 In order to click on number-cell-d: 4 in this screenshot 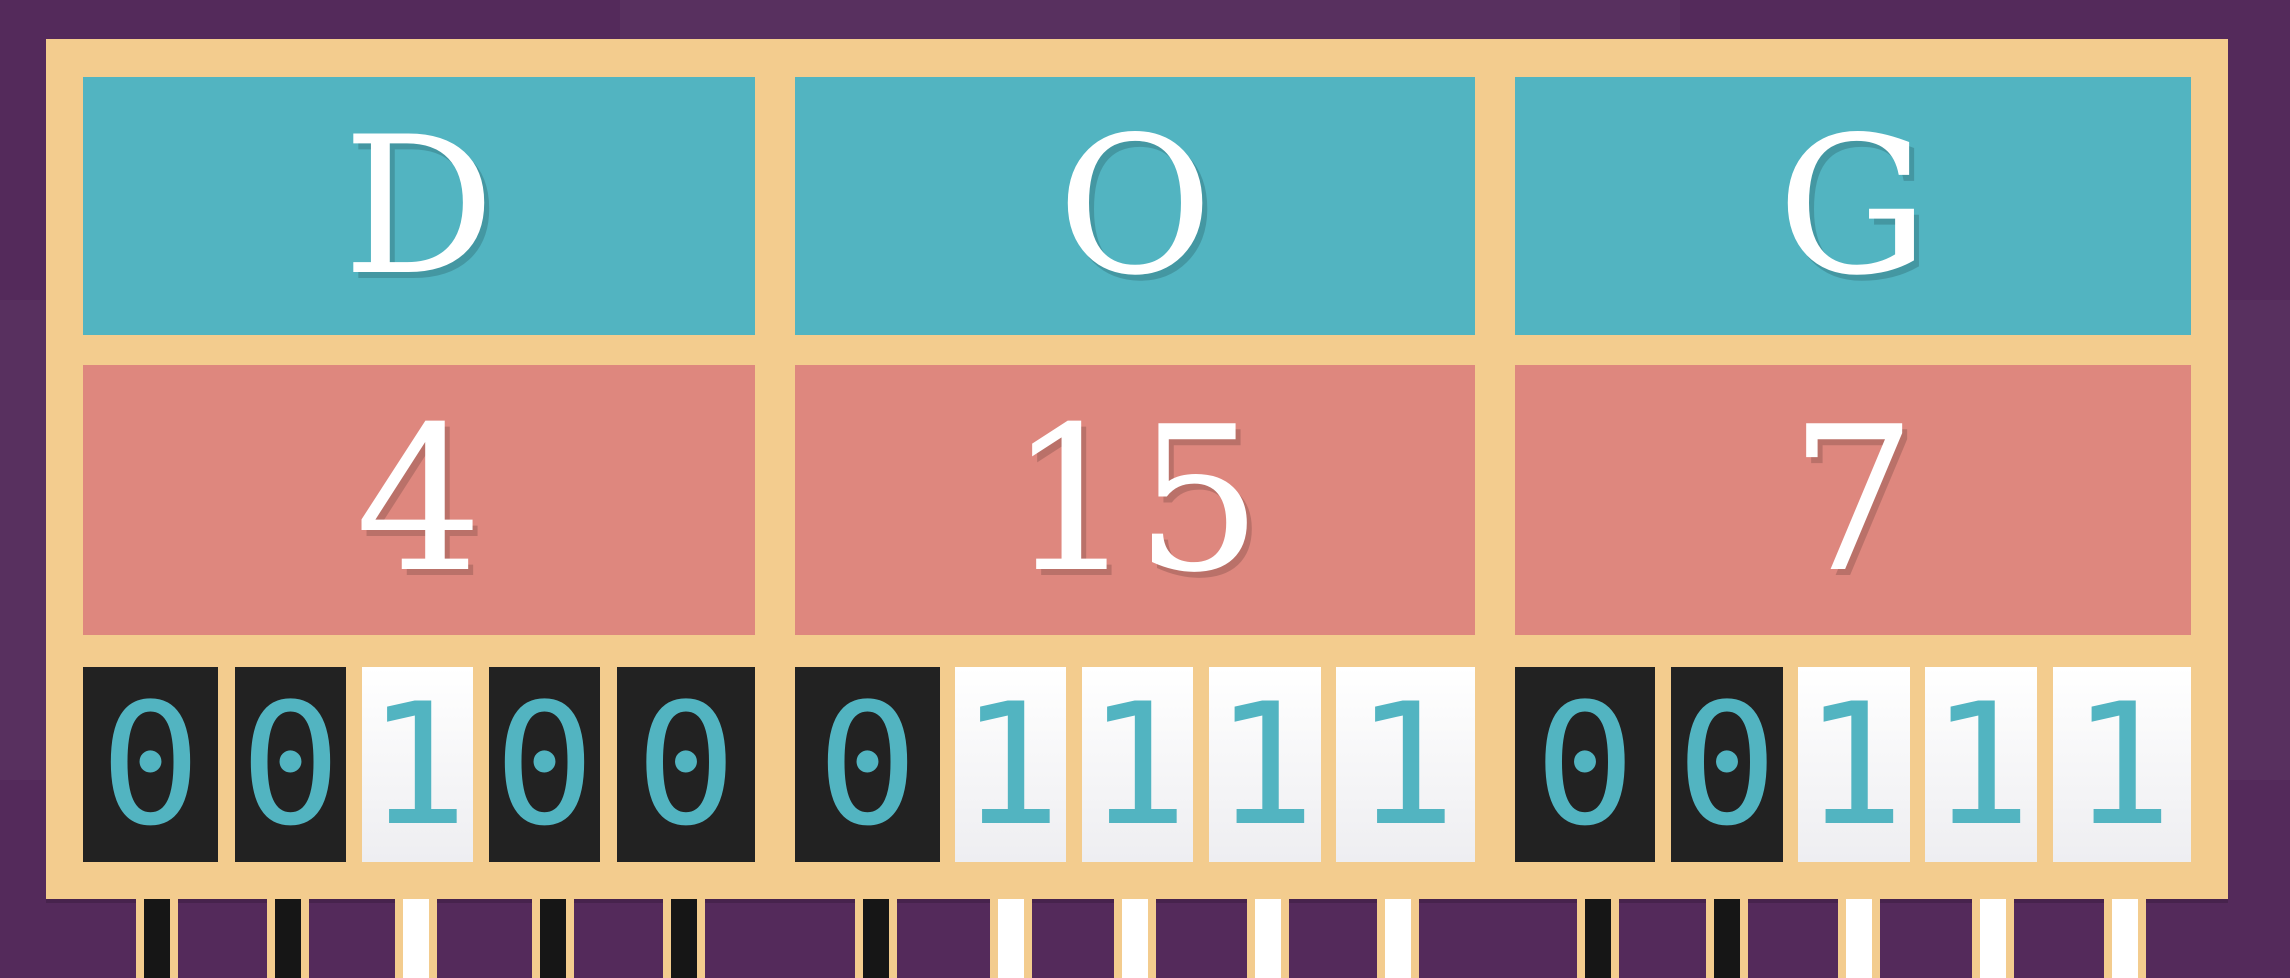, I will do `click(419, 500)`.